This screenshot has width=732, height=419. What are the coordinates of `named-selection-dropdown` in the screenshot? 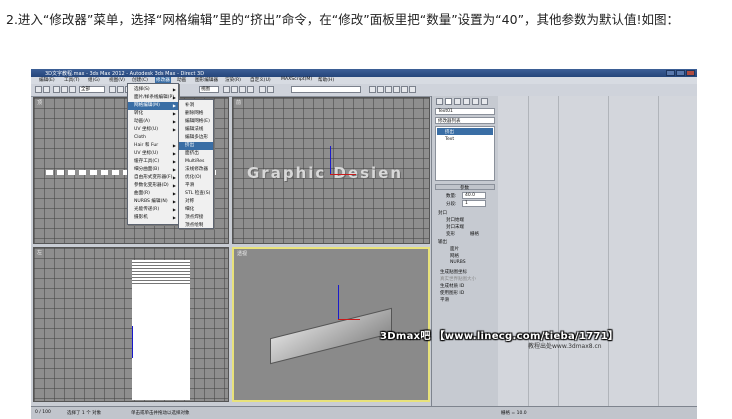 It's located at (326, 89).